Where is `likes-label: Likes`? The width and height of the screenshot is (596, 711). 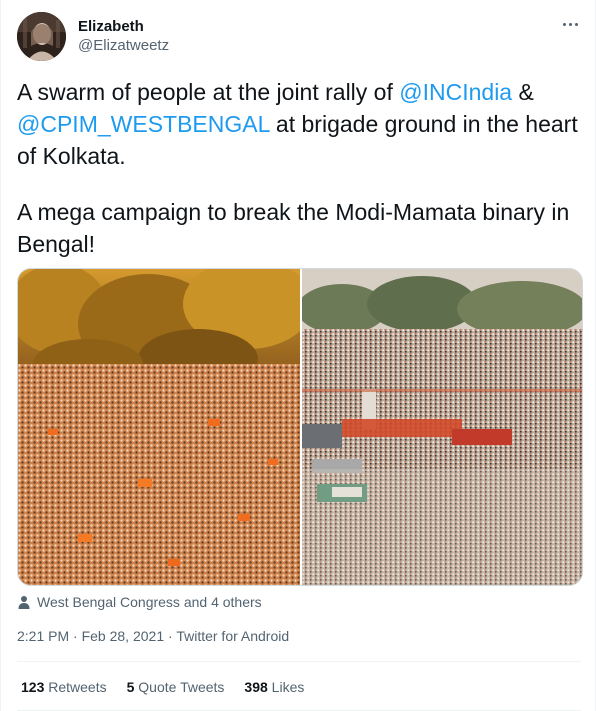
likes-label: Likes is located at coordinates (286, 687).